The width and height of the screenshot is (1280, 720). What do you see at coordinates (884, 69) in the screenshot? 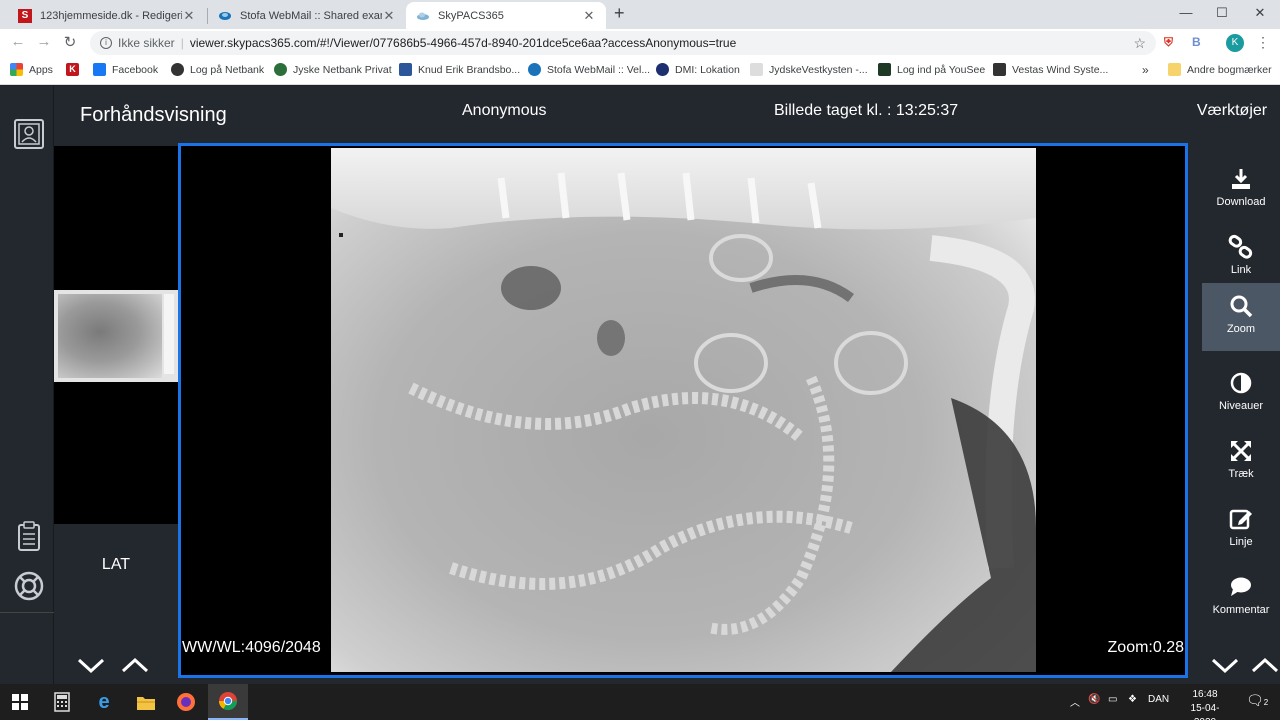
I see `yousee-icon` at bounding box center [884, 69].